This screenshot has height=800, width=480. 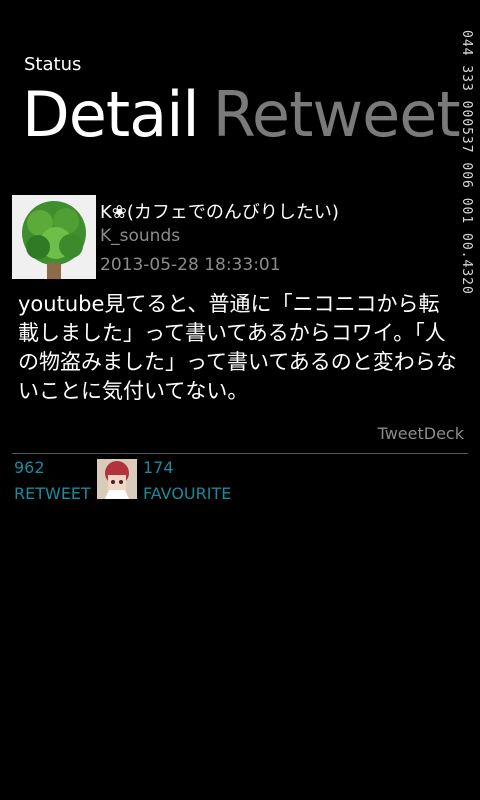 I want to click on timestamp: 2013-05-28 18:33:01, so click(x=190, y=265).